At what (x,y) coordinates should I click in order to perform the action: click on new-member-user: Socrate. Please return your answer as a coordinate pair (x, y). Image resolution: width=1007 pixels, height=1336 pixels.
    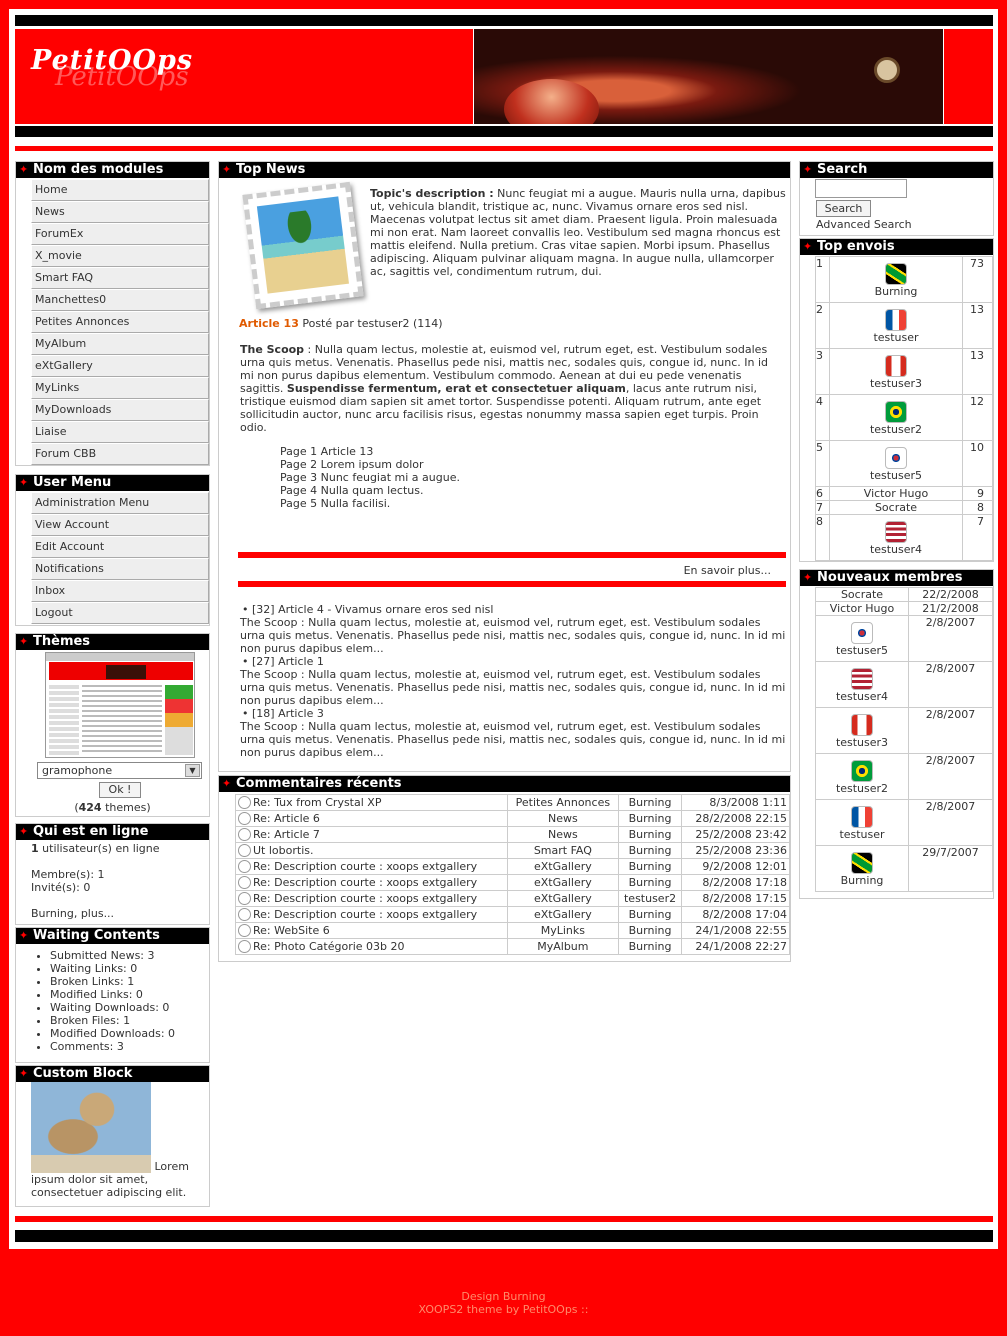
    Looking at the image, I should click on (862, 594).